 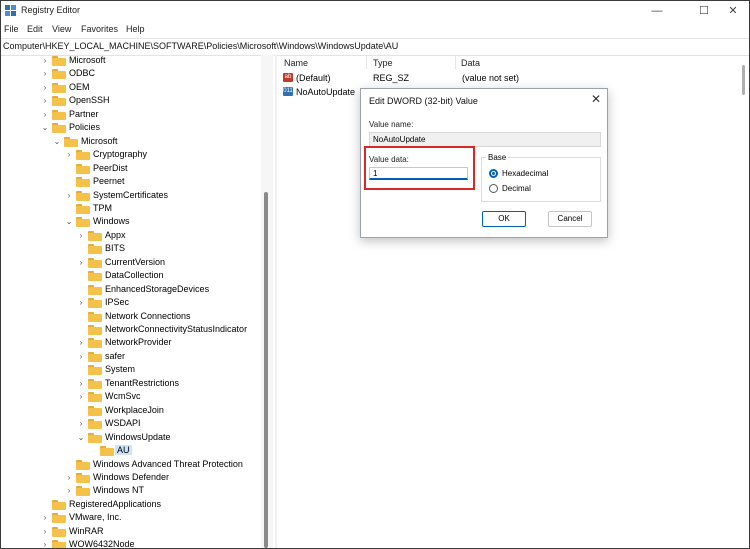 I want to click on tree-node-label: Windows Advanced Threat Protection, so click(x=168, y=463).